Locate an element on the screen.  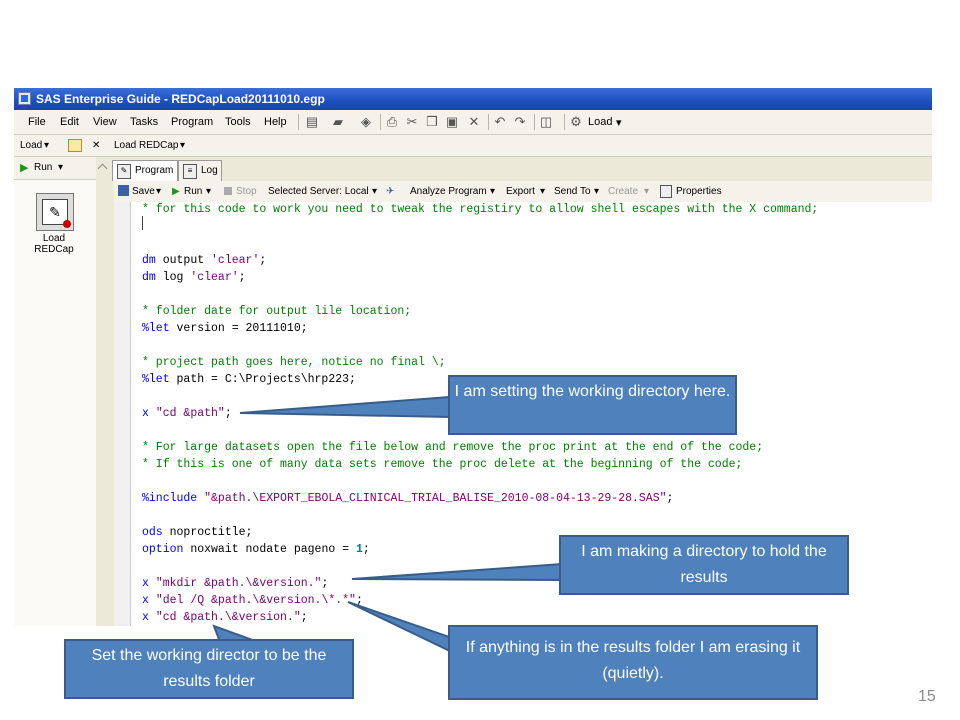
callout-pointer-working-dir is located at coordinates (345, 407).